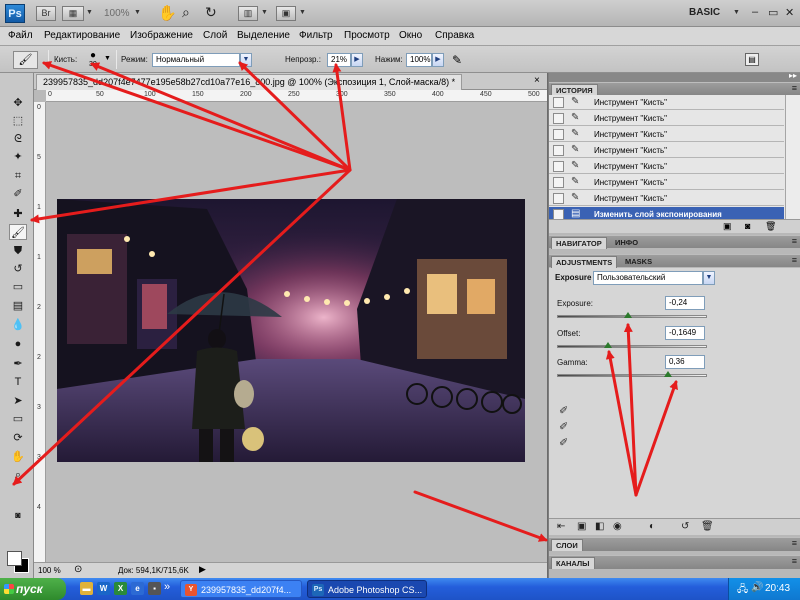  Describe the element at coordinates (154, 588) in the screenshot. I see `quick-launch-app-icon: ▪` at that location.